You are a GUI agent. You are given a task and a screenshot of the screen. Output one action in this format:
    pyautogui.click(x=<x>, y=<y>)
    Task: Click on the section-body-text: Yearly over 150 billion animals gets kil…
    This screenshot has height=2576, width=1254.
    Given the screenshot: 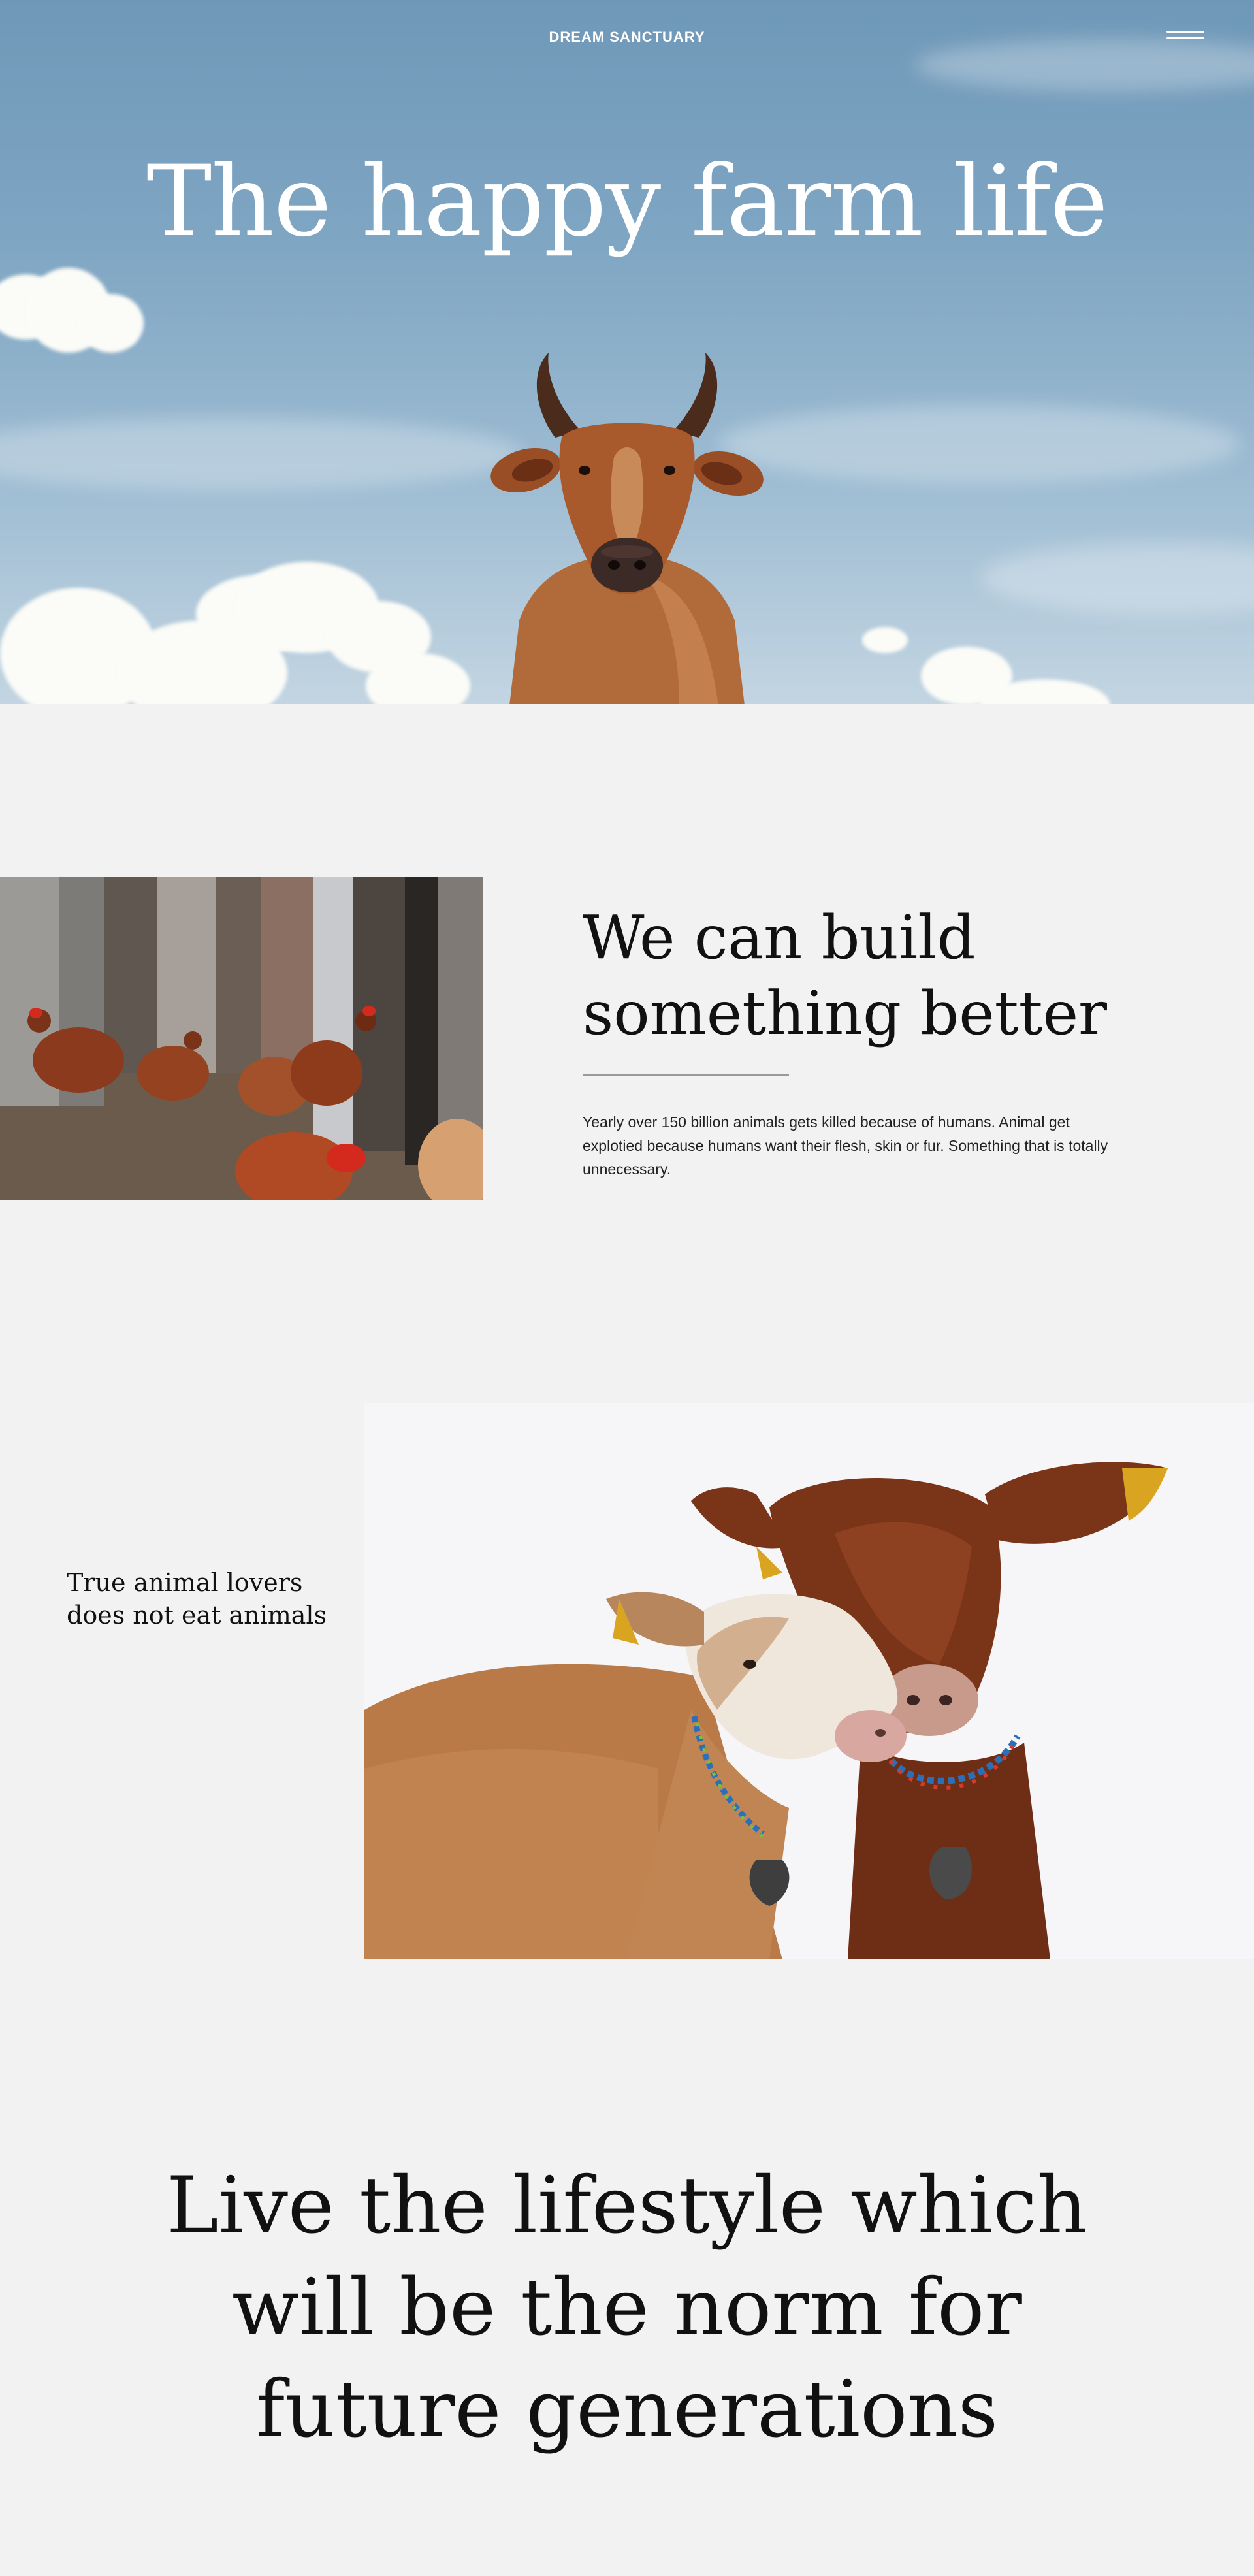 What is the action you would take?
    pyautogui.click(x=845, y=1146)
    